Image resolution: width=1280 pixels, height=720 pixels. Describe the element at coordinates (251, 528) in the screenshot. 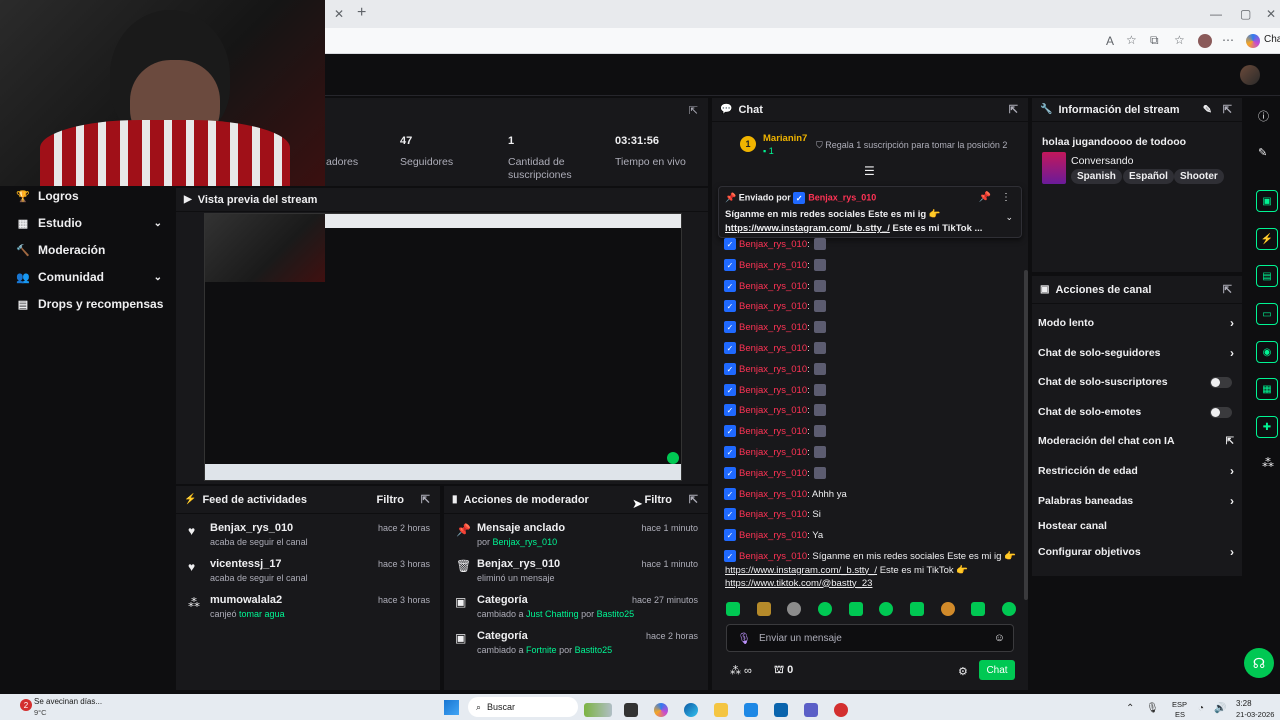

I see `feed-user: Benjax_rys_010` at that location.